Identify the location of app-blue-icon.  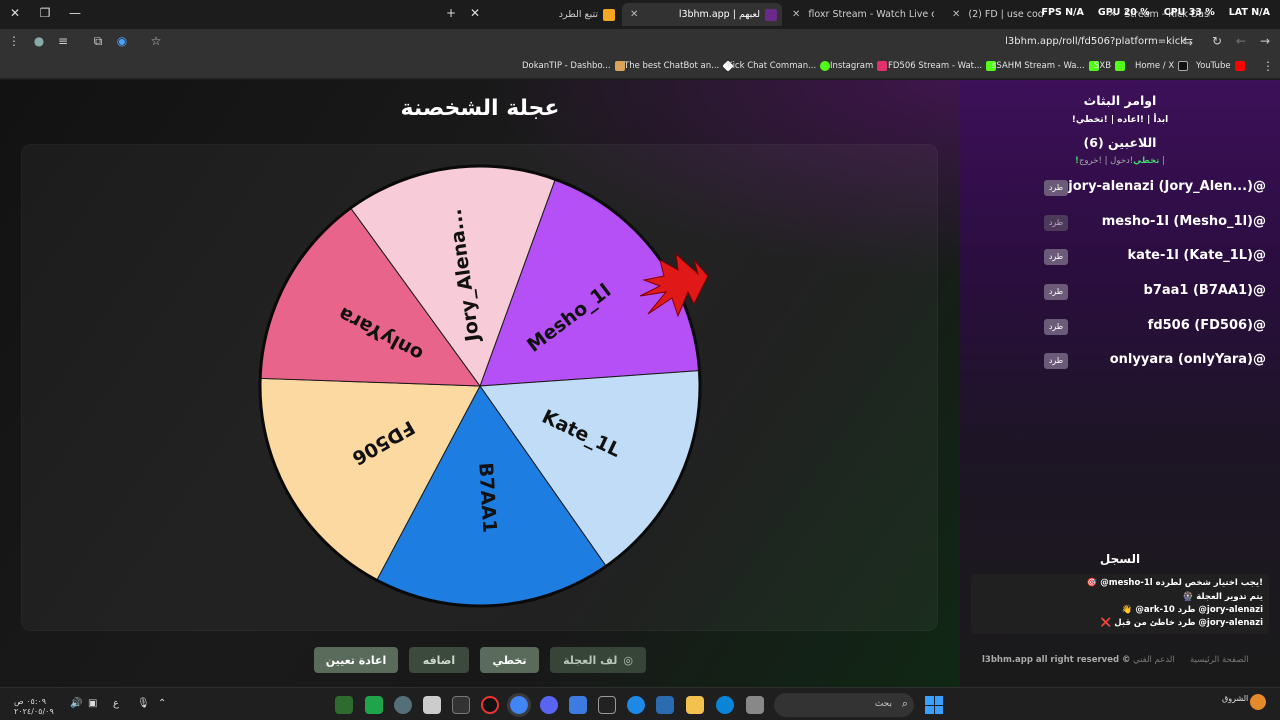
(578, 705).